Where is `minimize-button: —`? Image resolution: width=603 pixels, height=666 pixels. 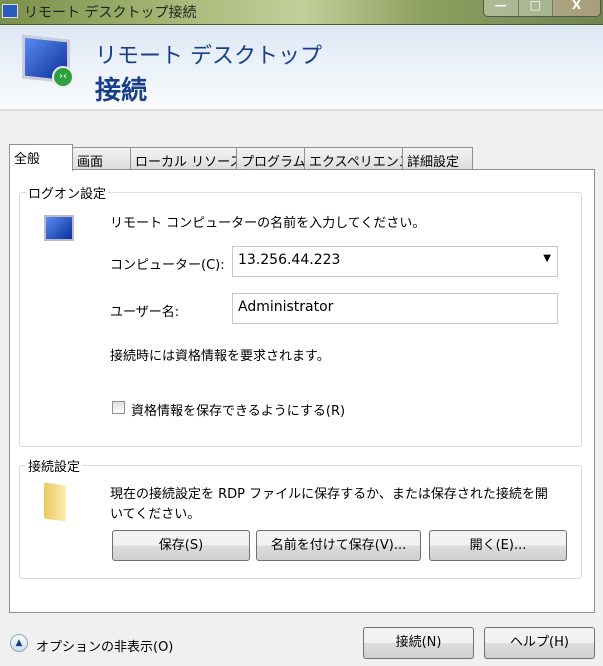
minimize-button: — is located at coordinates (501, 8).